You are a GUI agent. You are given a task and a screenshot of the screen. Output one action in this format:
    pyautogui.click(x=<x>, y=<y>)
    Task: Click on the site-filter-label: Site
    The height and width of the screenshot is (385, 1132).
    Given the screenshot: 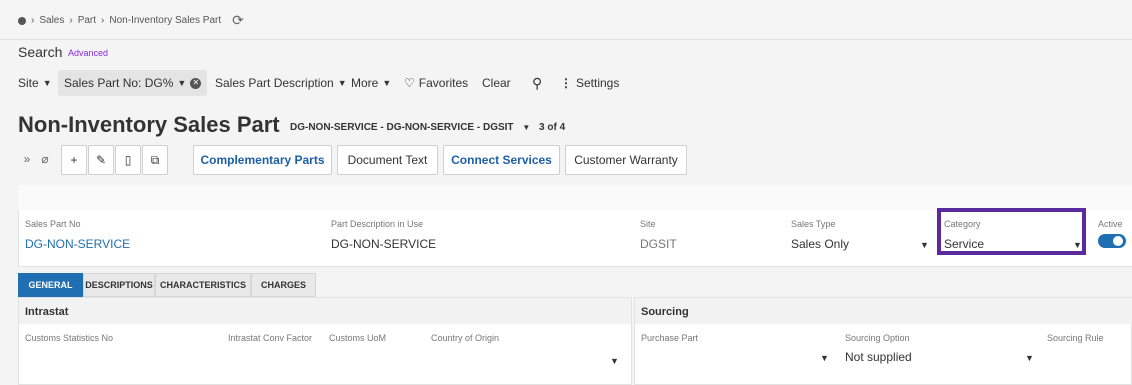 What is the action you would take?
    pyautogui.click(x=28, y=83)
    